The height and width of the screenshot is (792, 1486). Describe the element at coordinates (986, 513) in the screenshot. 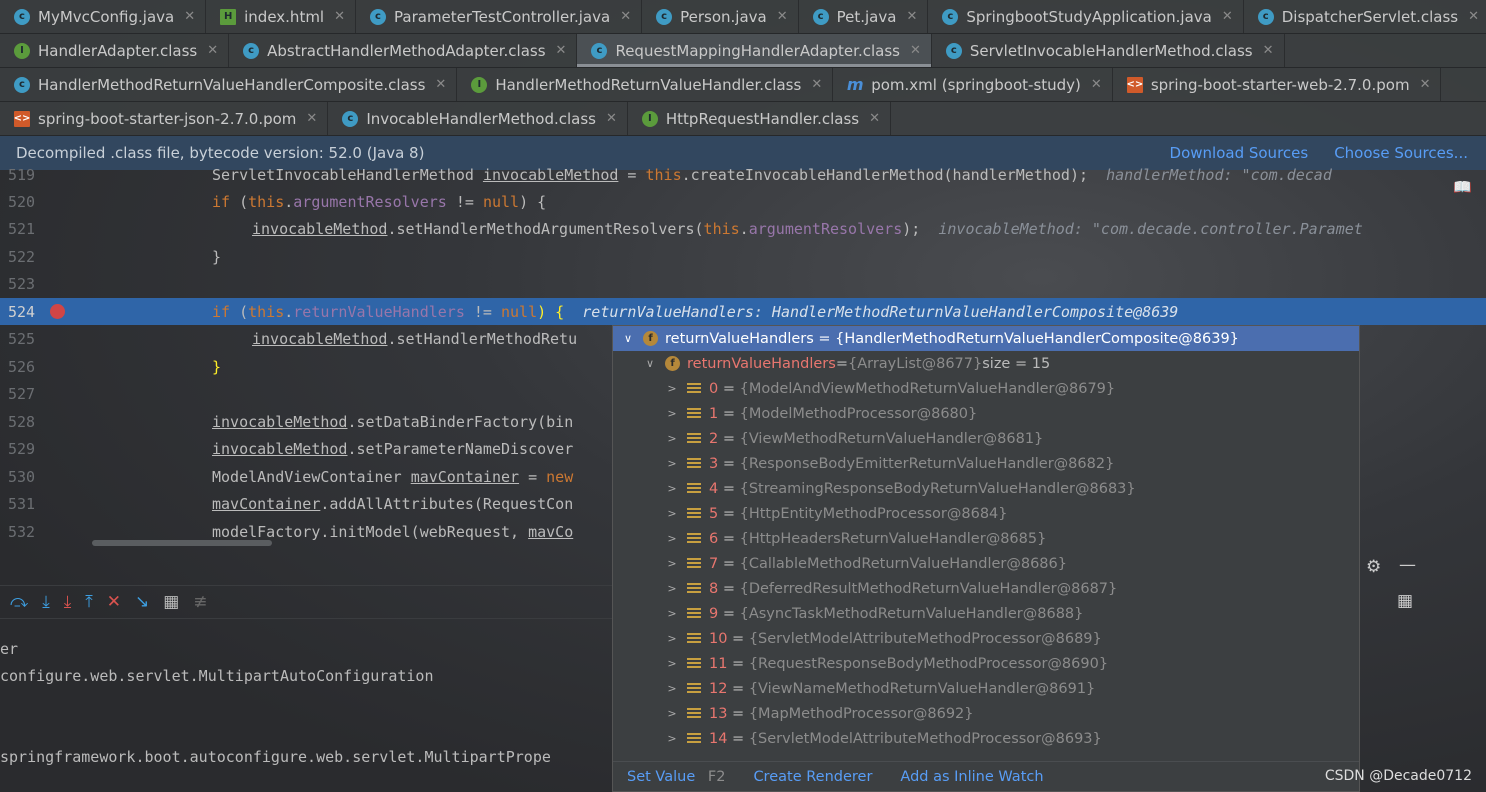

I see `list-element-node: >5 = {HttpEntityMethodProcessor@8684}` at that location.